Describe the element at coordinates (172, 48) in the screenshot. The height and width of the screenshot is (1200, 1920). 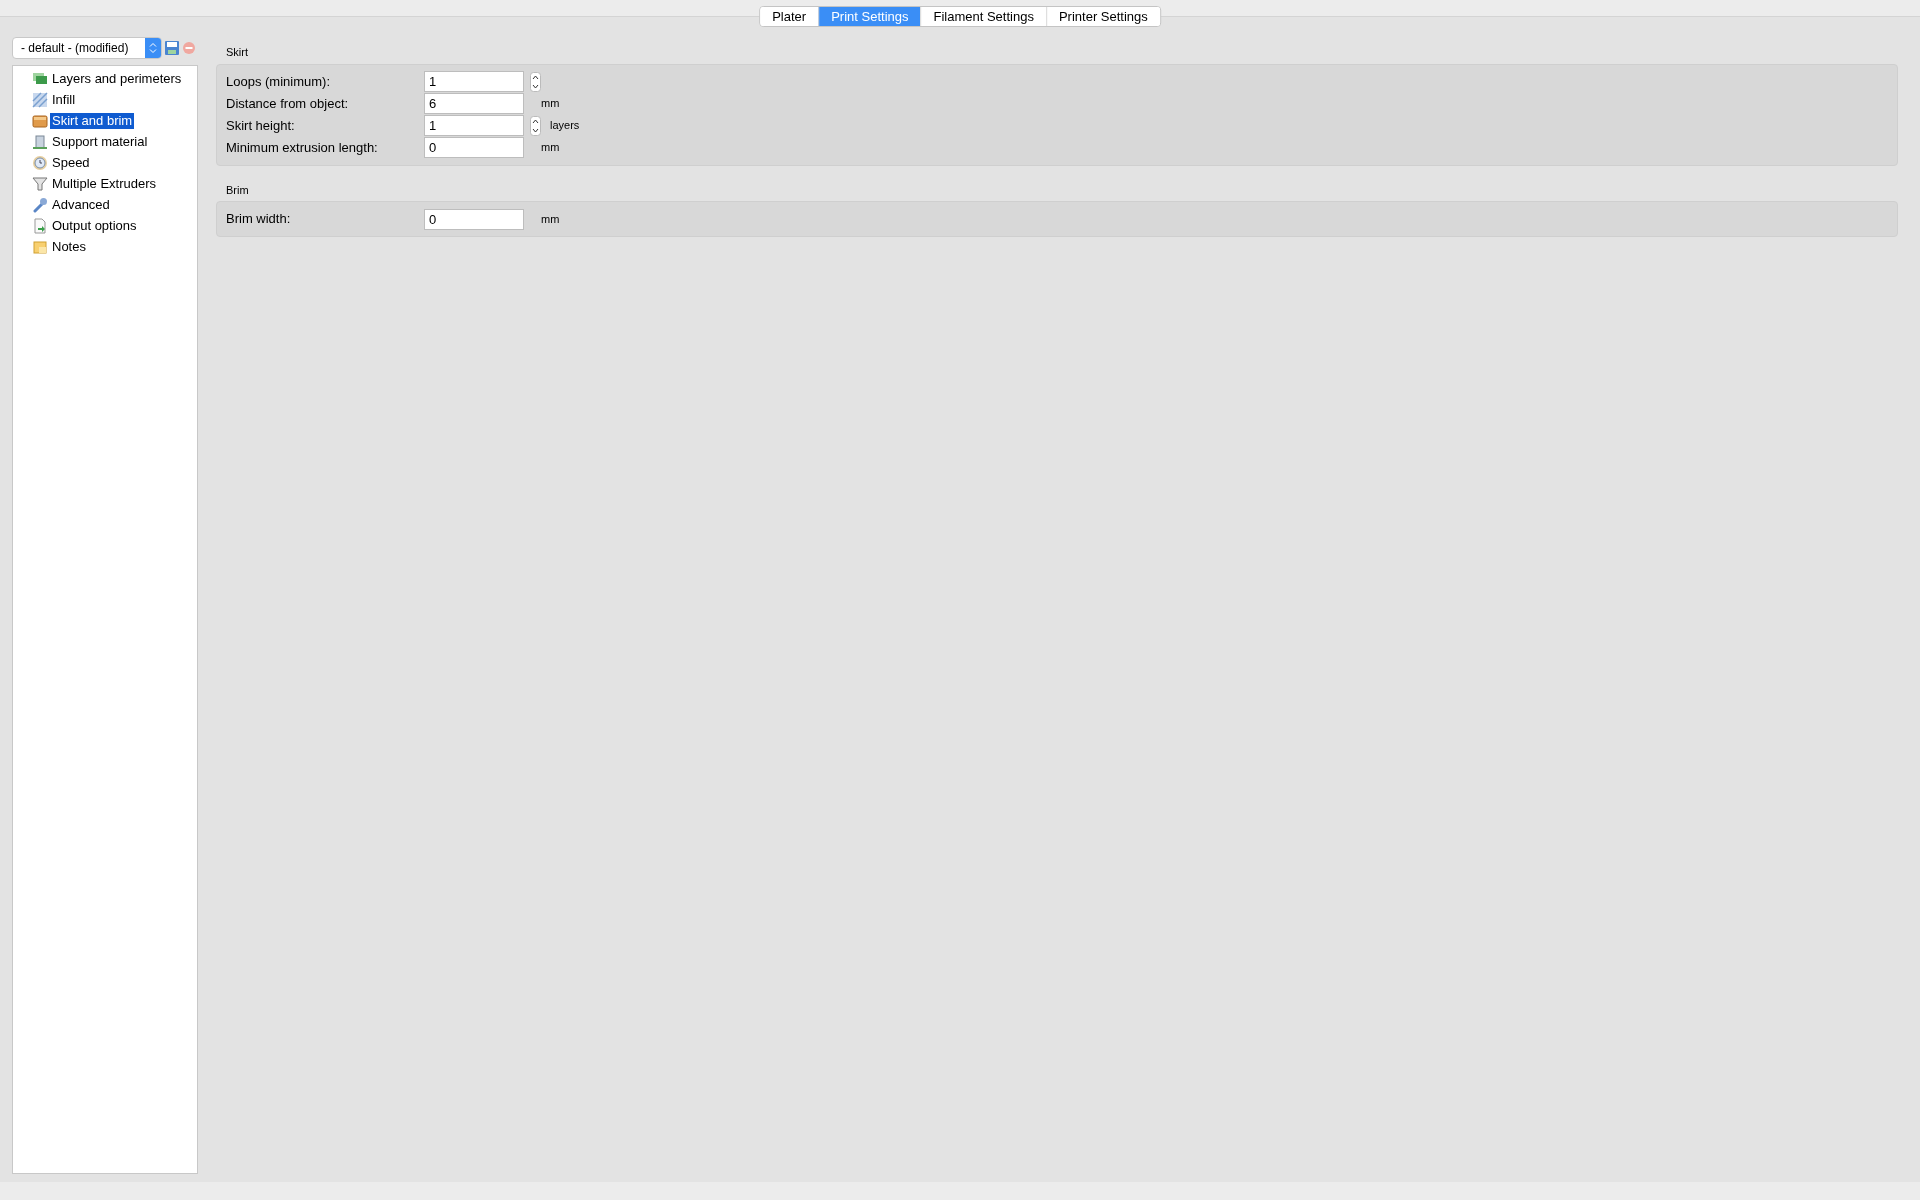
I see `save-icon` at that location.